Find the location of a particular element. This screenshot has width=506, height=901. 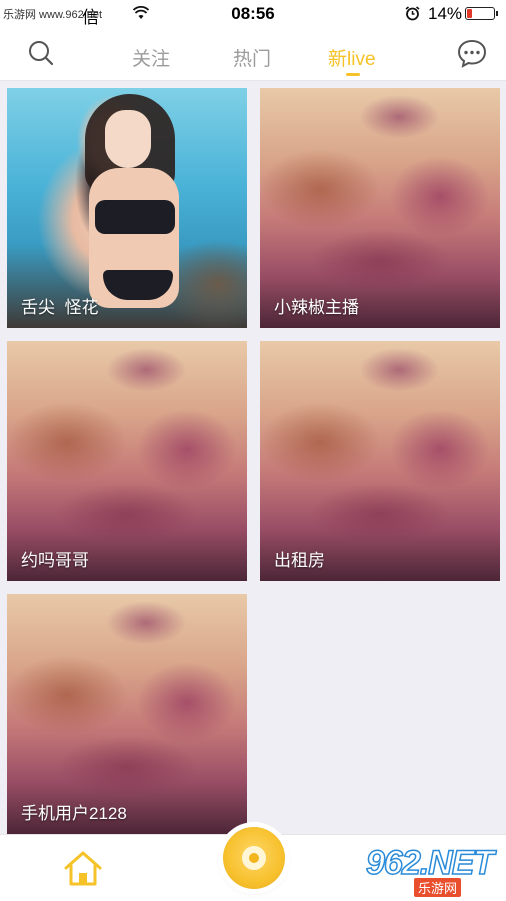

tab-hot: 热门 is located at coordinates (252, 57).